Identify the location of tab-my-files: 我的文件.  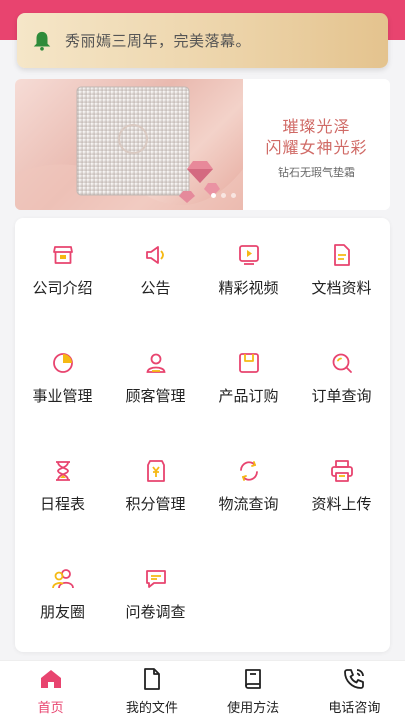
(151, 690).